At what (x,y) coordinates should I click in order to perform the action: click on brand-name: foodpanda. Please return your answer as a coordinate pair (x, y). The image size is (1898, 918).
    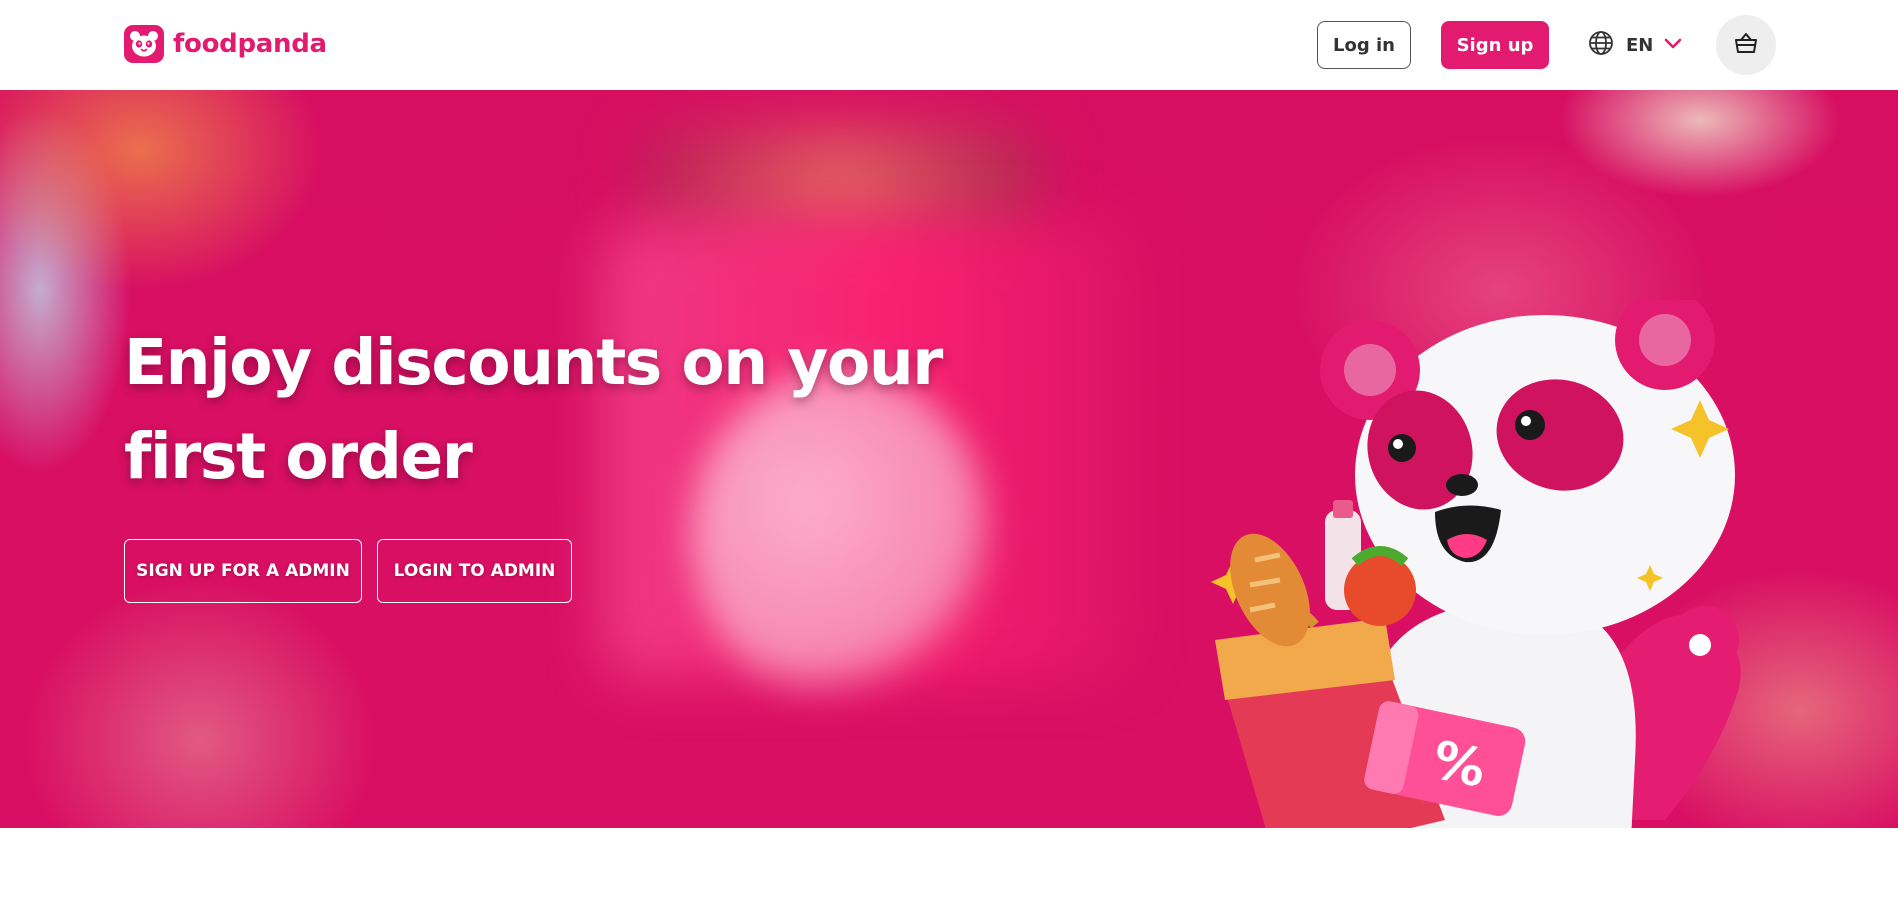
    Looking at the image, I should click on (250, 44).